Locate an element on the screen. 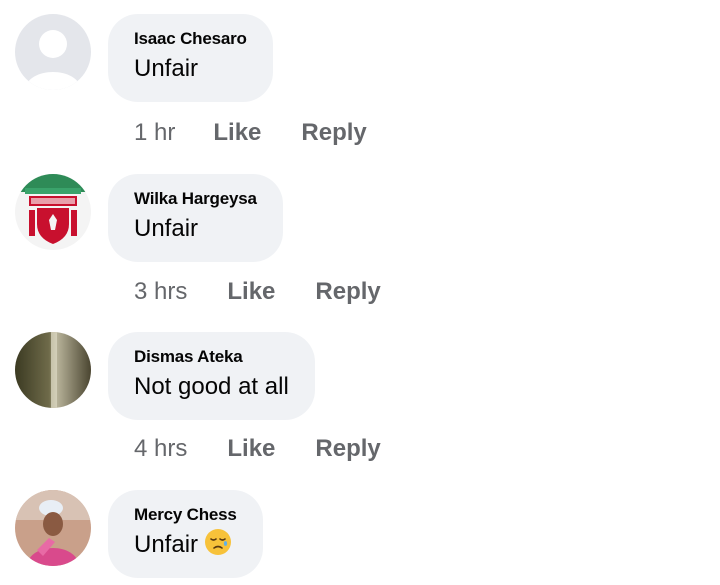 This screenshot has height=585, width=720. comment-time: 3 hrs is located at coordinates (160, 292).